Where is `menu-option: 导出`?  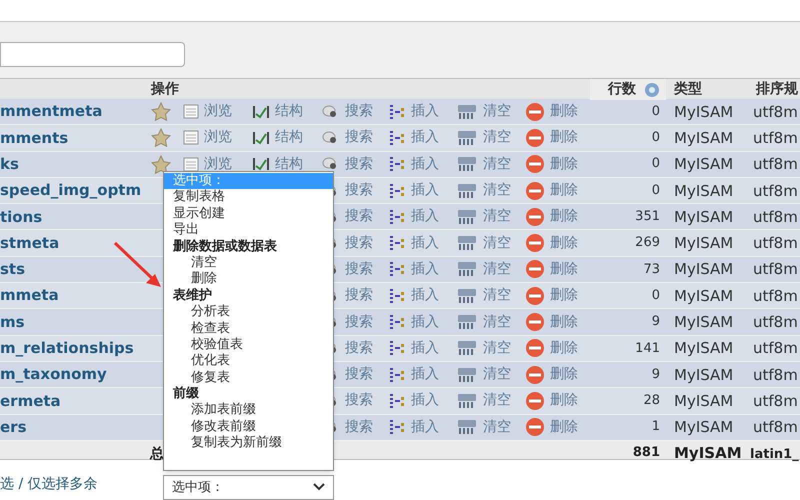 menu-option: 导出 is located at coordinates (248, 230).